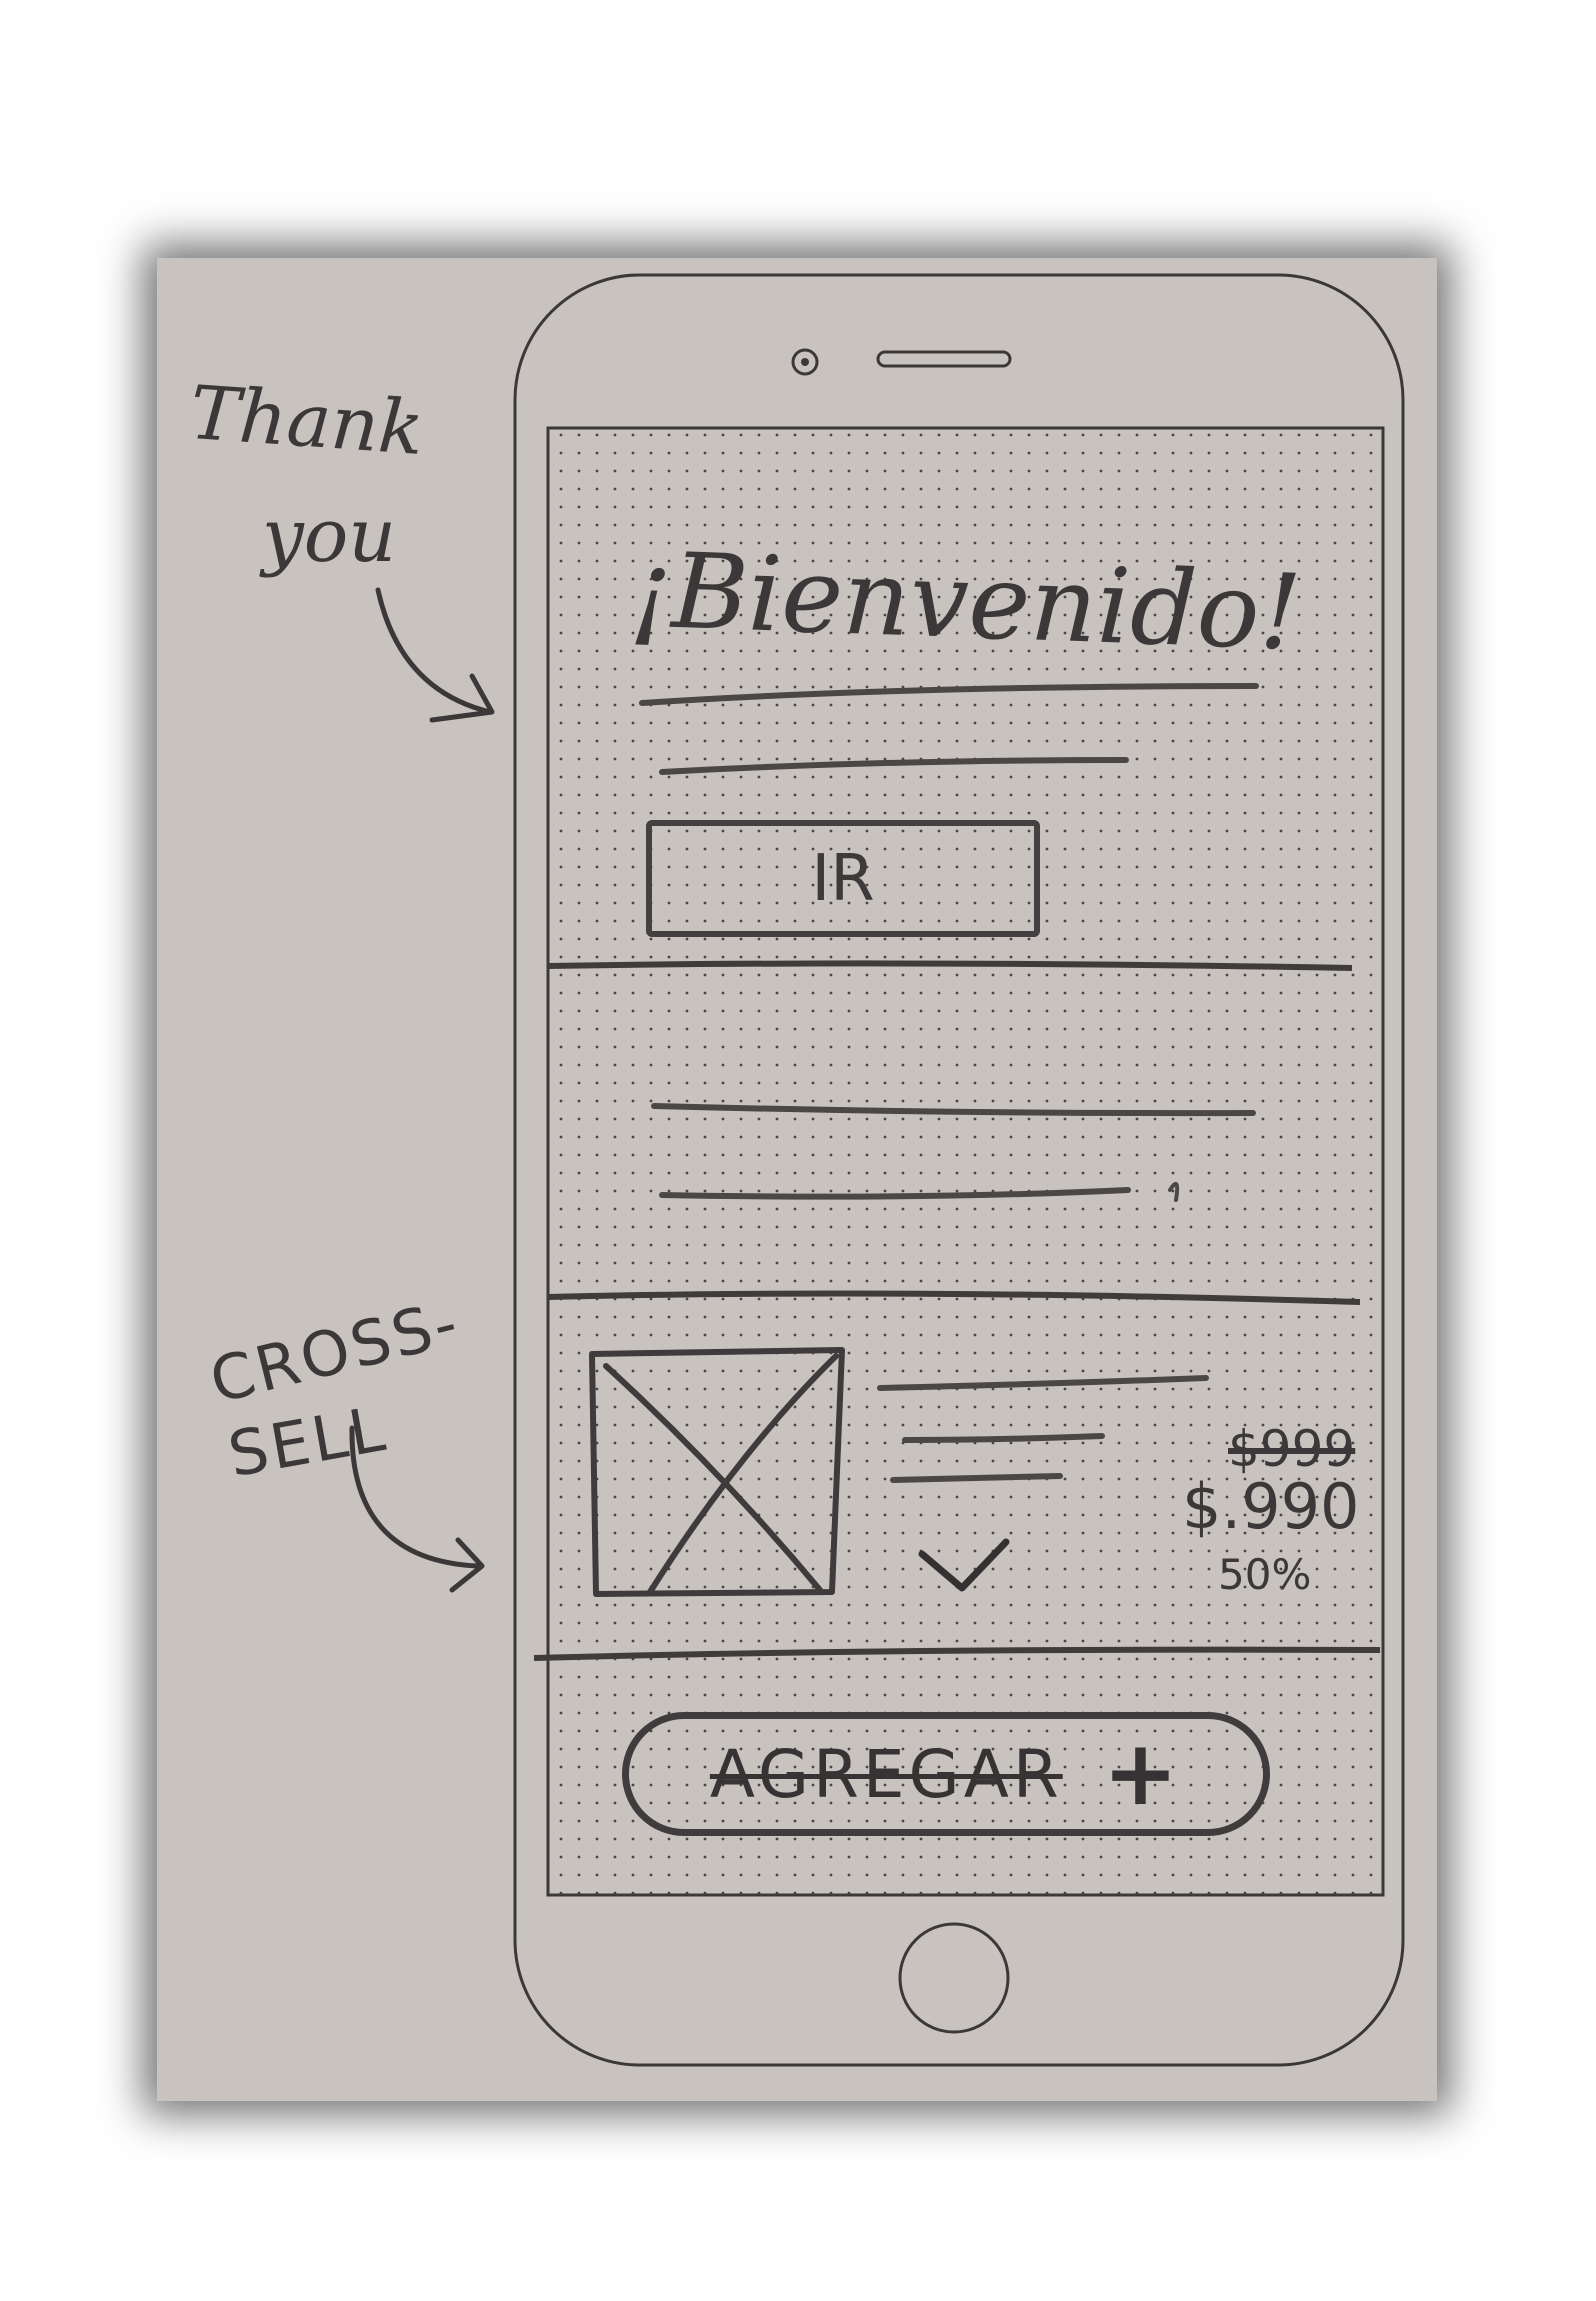 This screenshot has height=2301, width=1596. What do you see at coordinates (307, 421) in the screenshot?
I see `annotation-thank: Thank` at bounding box center [307, 421].